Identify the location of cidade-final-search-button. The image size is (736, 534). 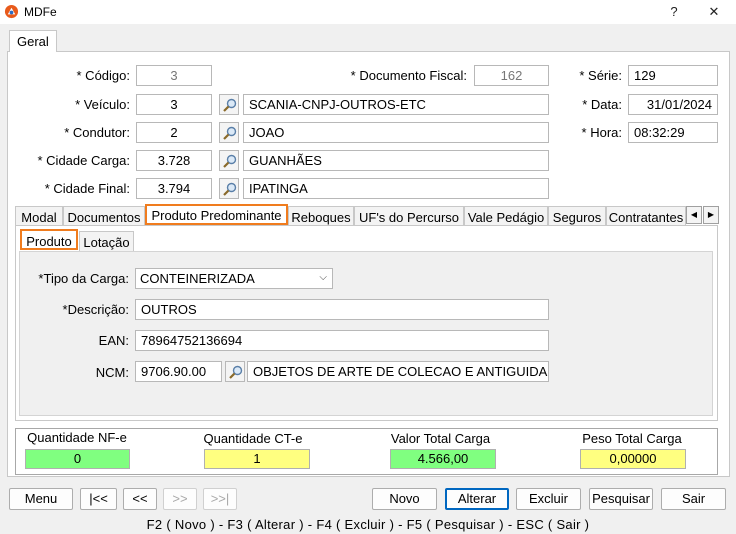
(229, 188).